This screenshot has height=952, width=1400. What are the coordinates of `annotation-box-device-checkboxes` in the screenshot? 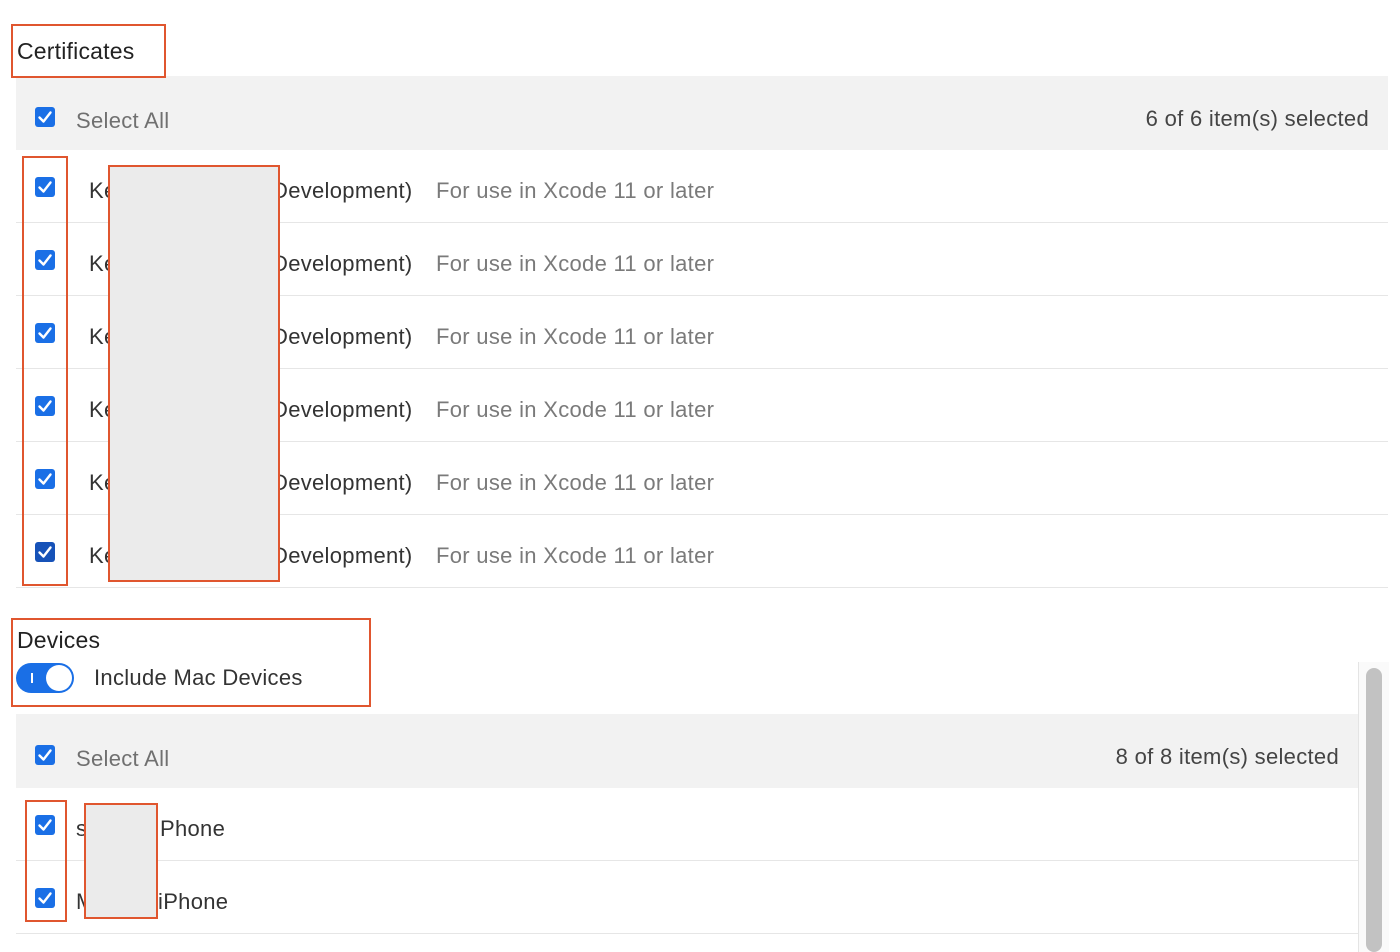 It's located at (46, 861).